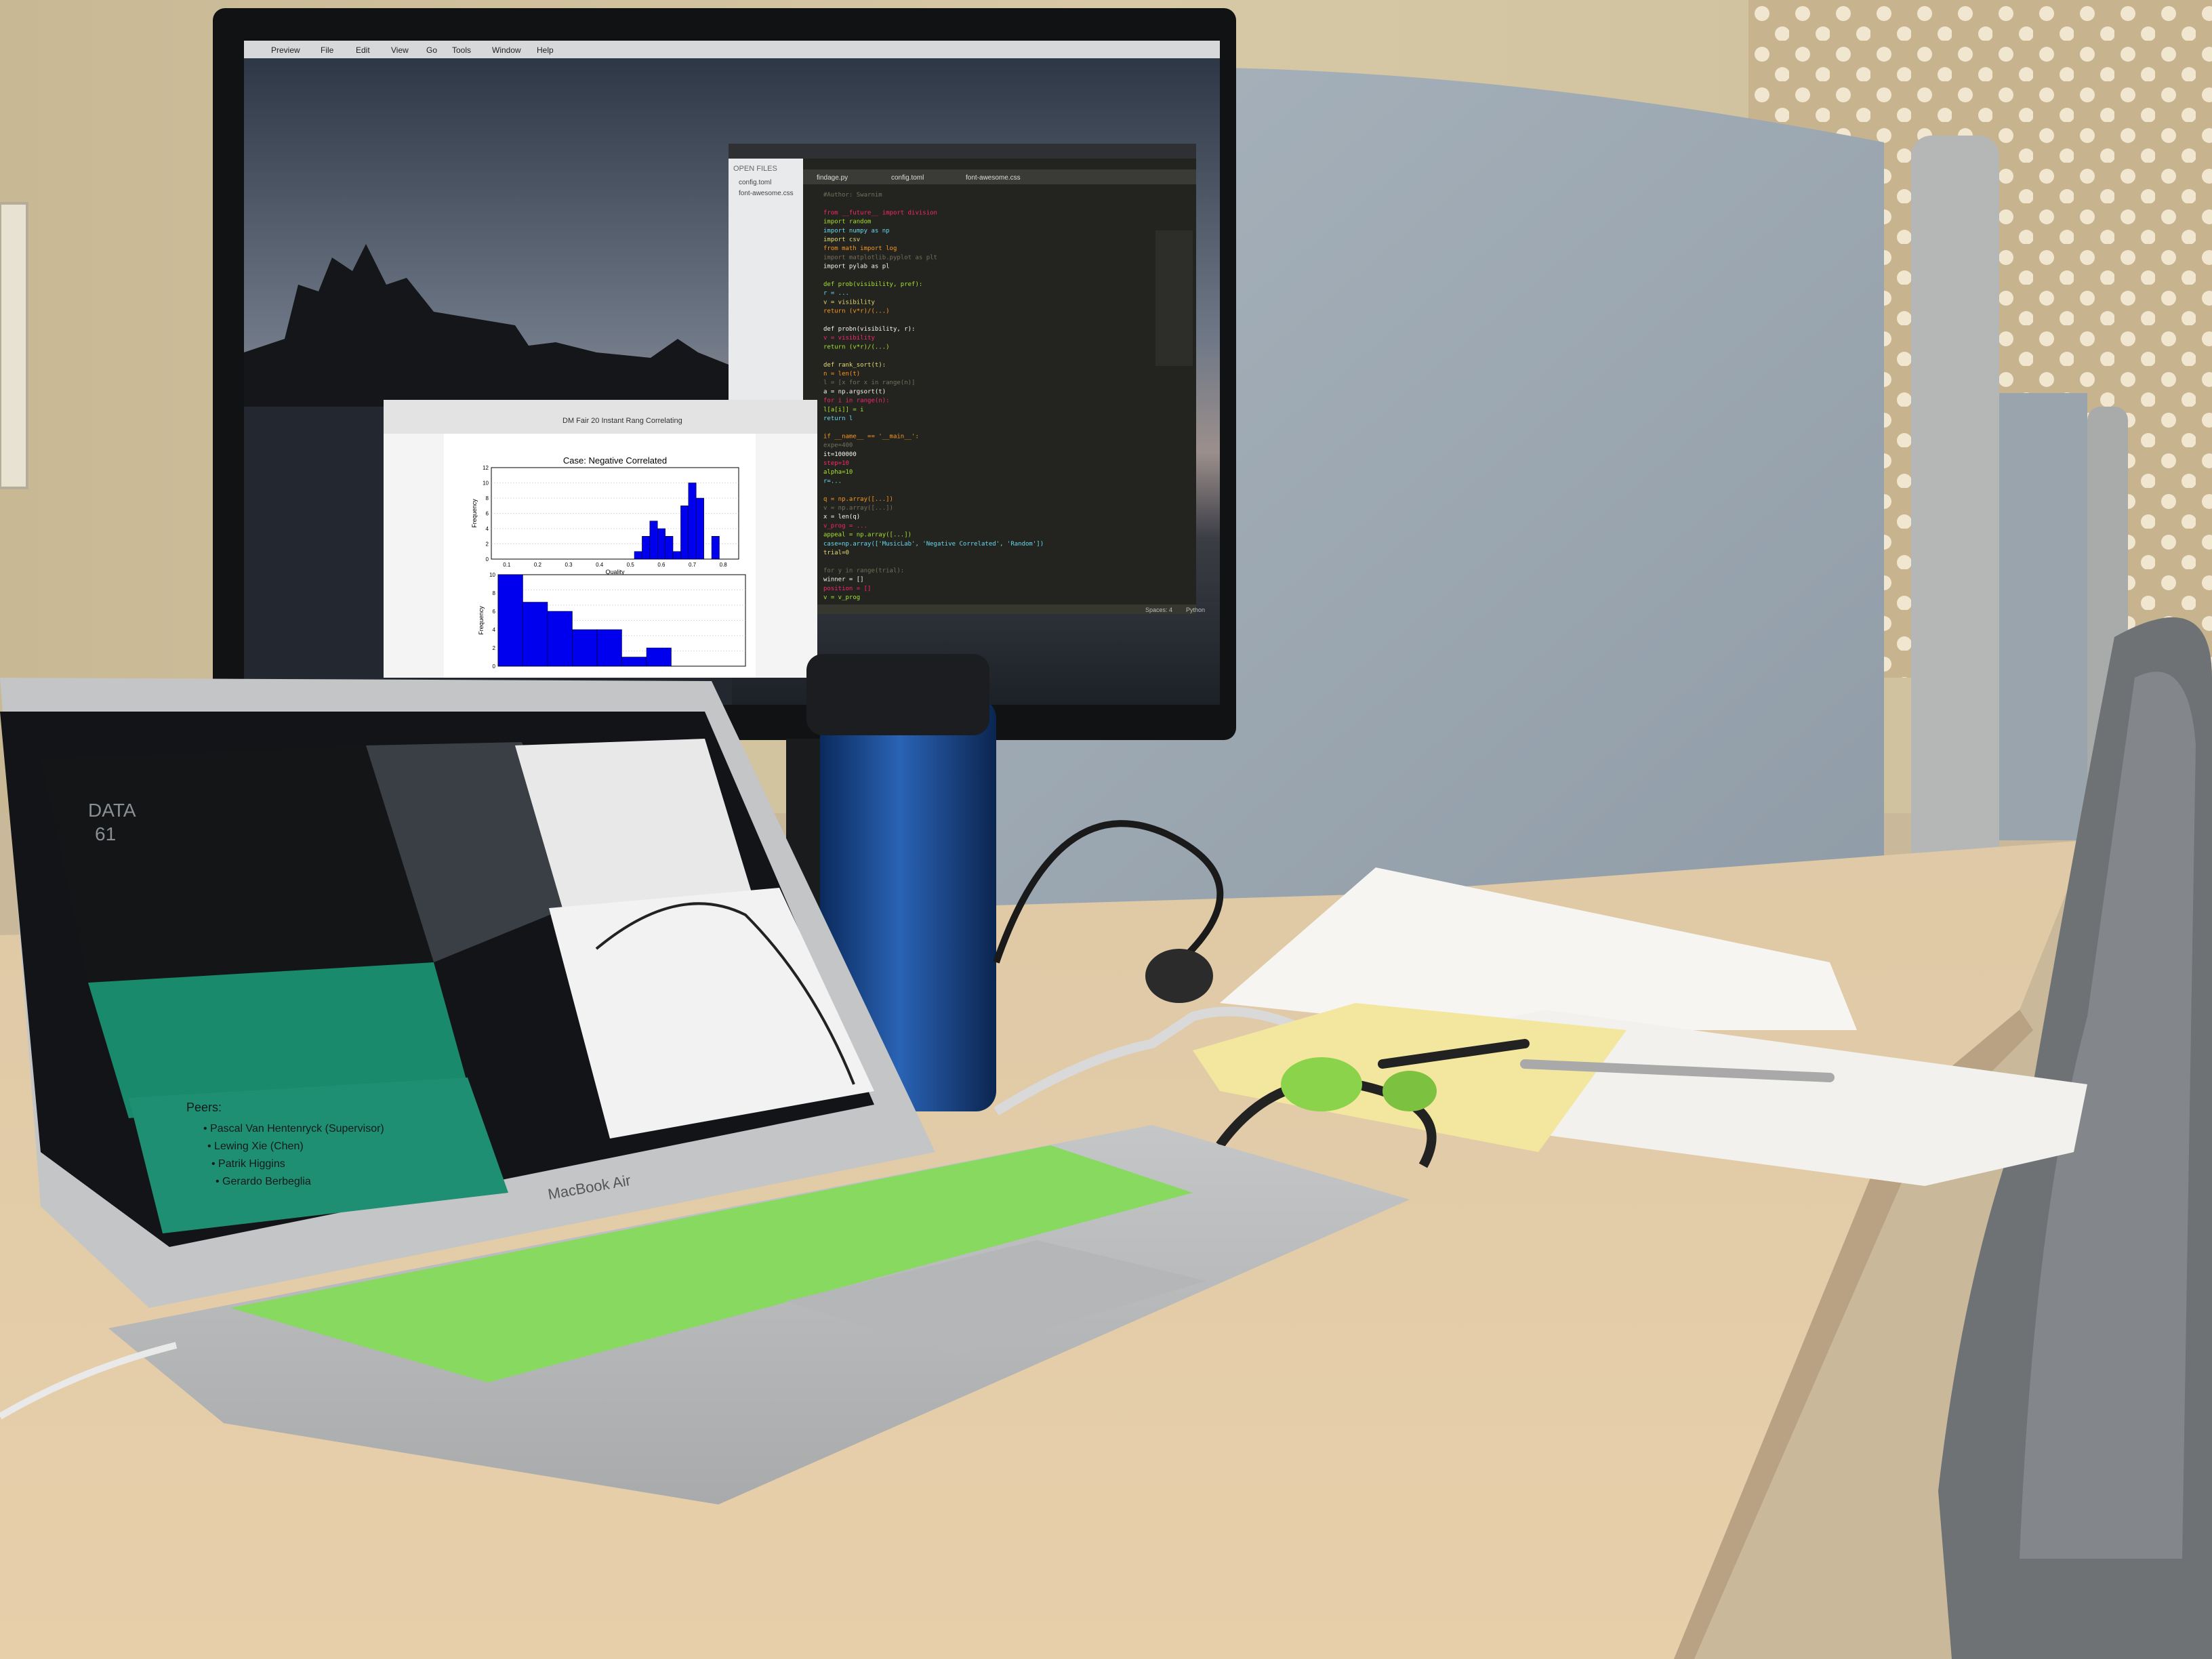 The height and width of the screenshot is (1659, 2212). What do you see at coordinates (506, 50) in the screenshot?
I see `menubar-item: Window` at bounding box center [506, 50].